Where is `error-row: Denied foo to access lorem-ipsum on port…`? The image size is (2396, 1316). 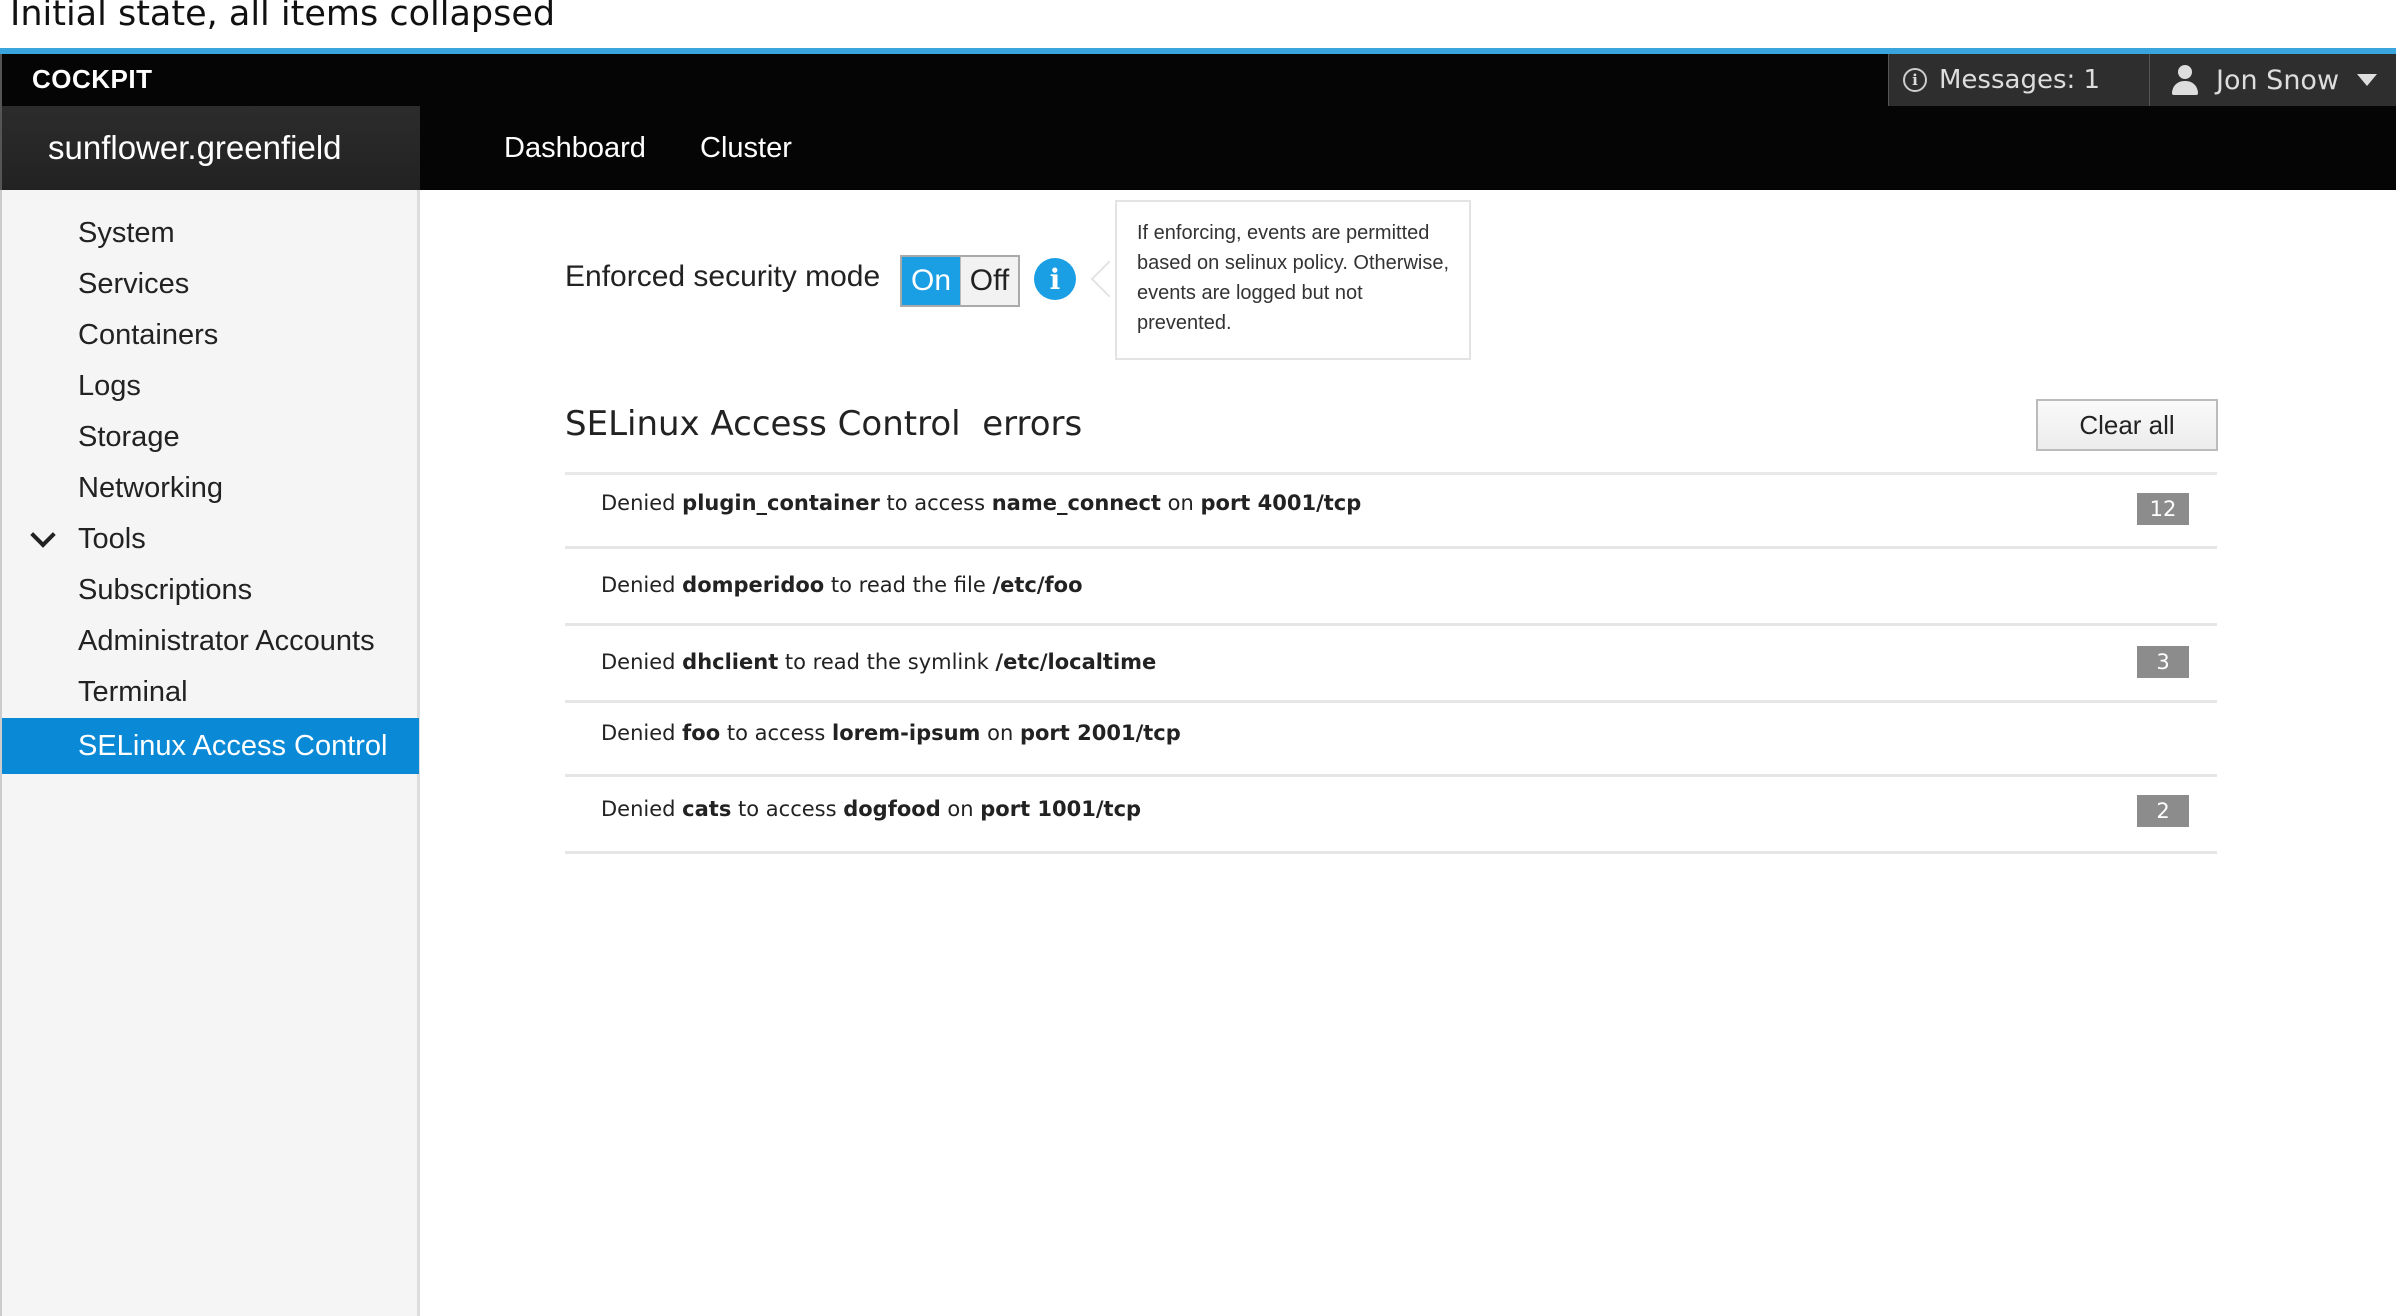 error-row: Denied foo to access lorem-ipsum on port… is located at coordinates (1391, 740).